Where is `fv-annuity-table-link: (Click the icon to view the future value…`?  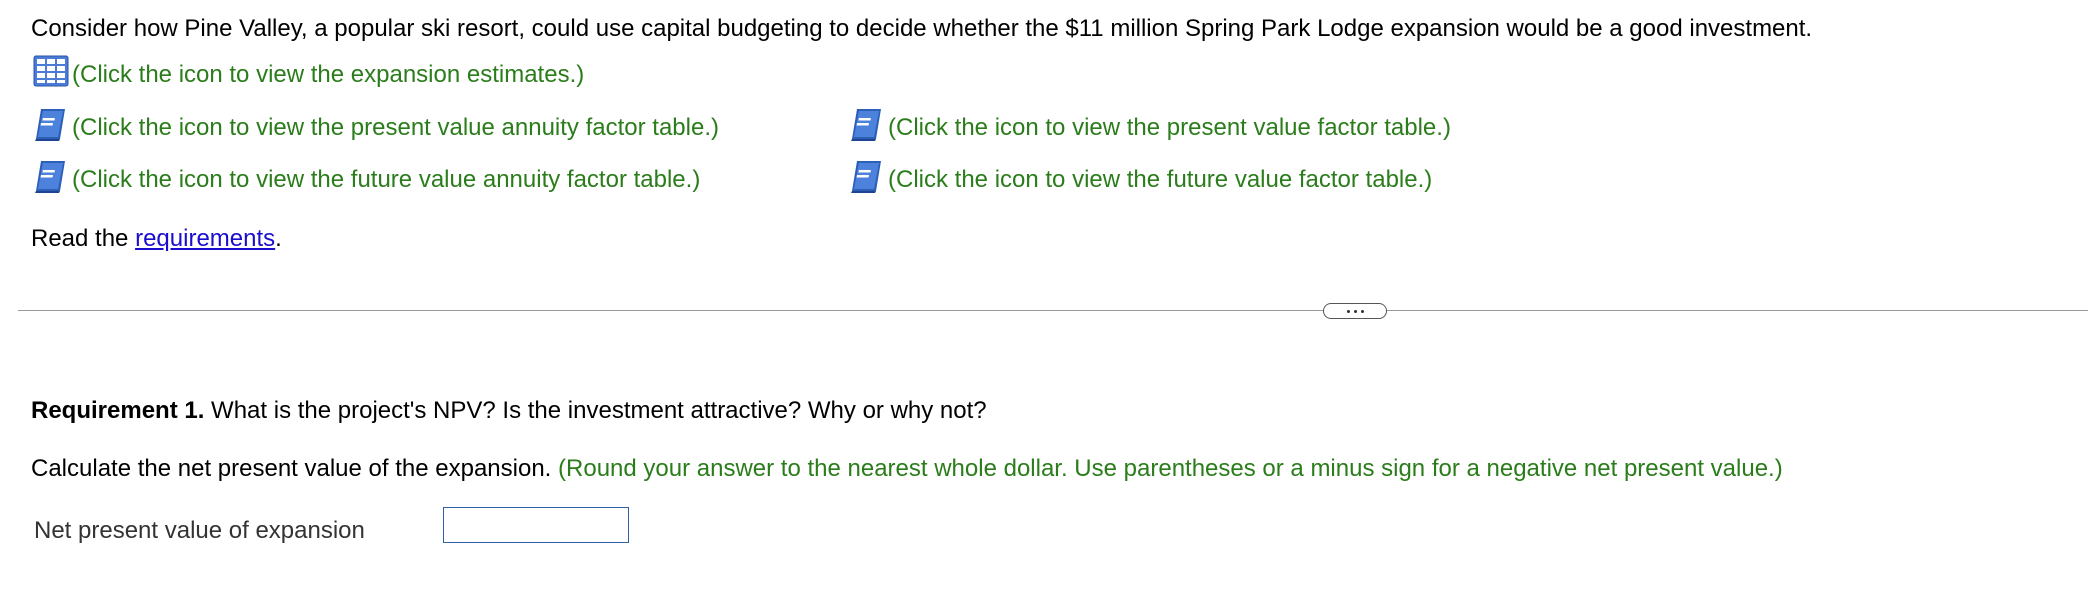
fv-annuity-table-link: (Click the icon to view the future value… is located at coordinates (366, 180).